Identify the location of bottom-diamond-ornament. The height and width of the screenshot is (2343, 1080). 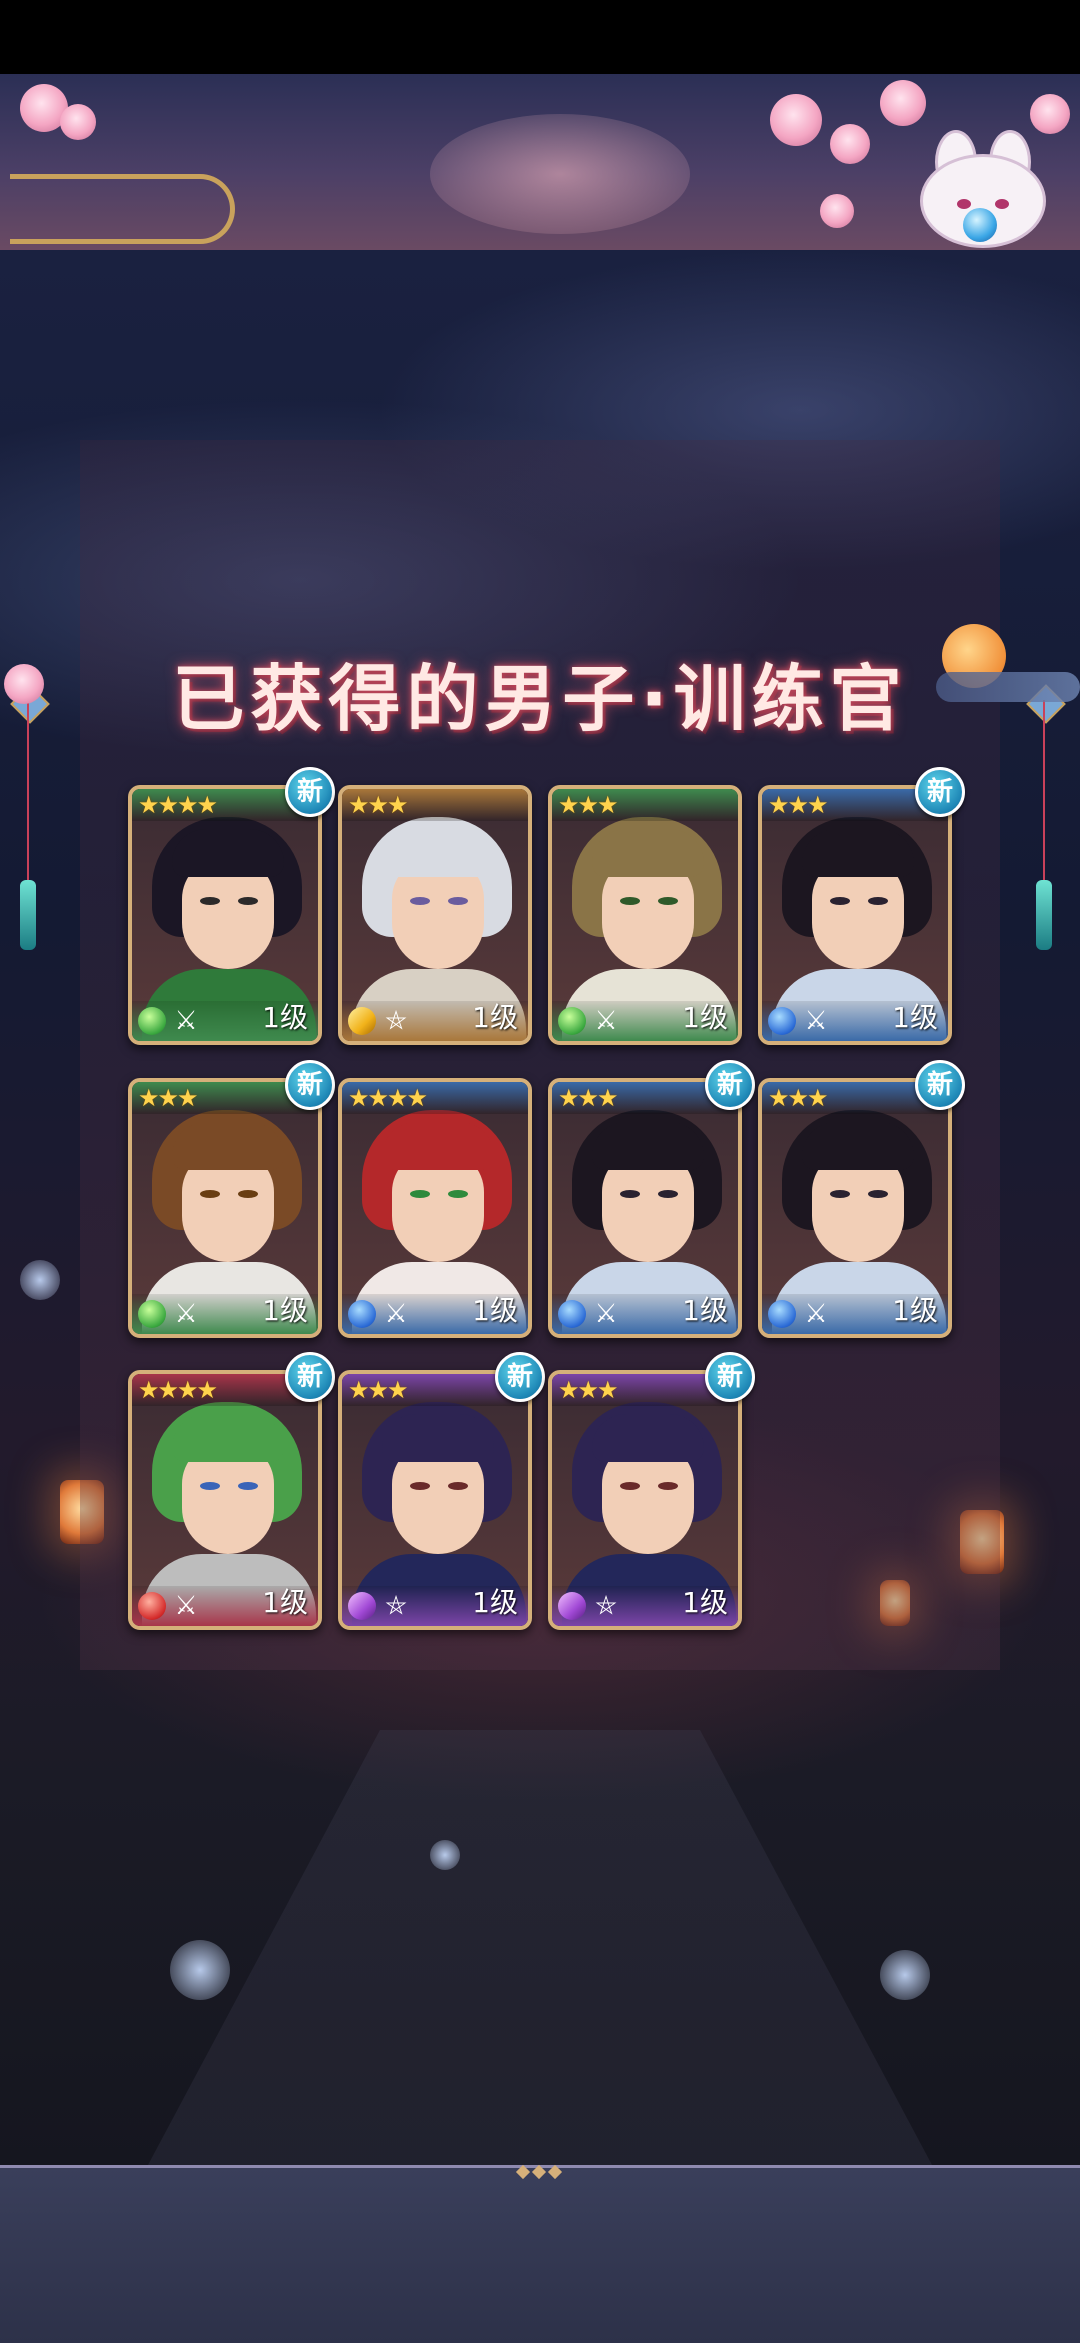
(540, 2171).